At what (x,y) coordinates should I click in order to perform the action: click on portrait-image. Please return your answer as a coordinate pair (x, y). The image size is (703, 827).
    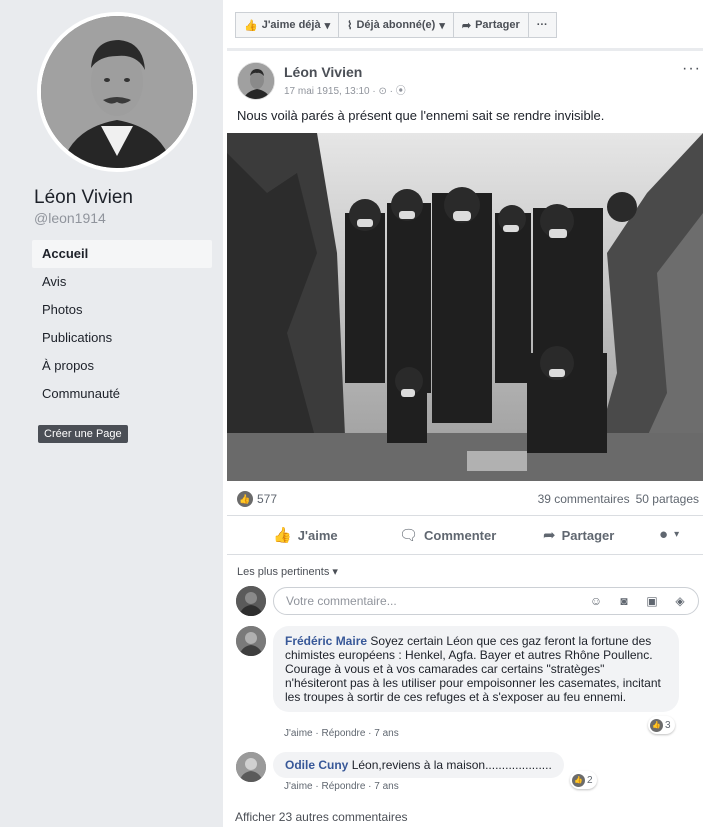
    Looking at the image, I should click on (117, 92).